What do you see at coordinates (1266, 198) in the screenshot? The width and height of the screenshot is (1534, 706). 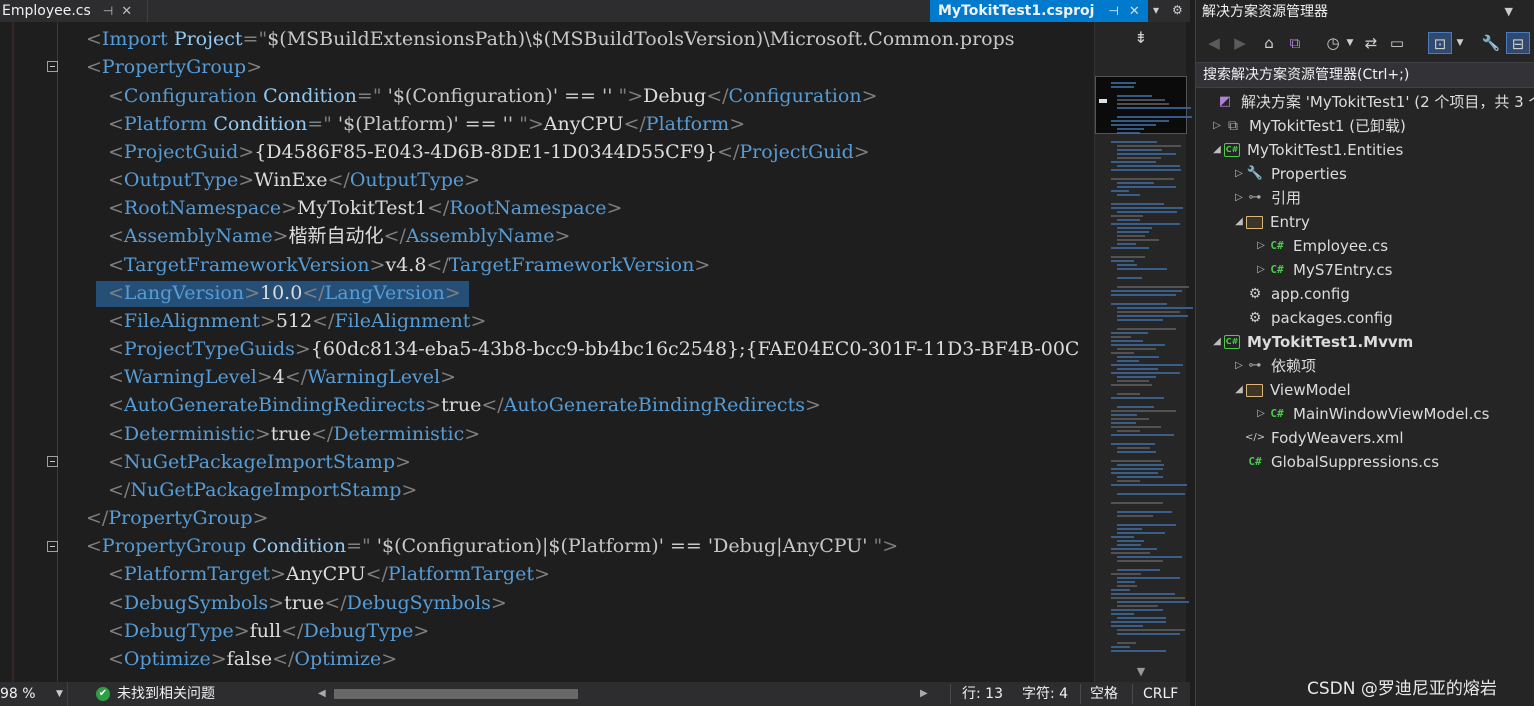 I see `tree-item-references: ▷ ⊶ 引用` at bounding box center [1266, 198].